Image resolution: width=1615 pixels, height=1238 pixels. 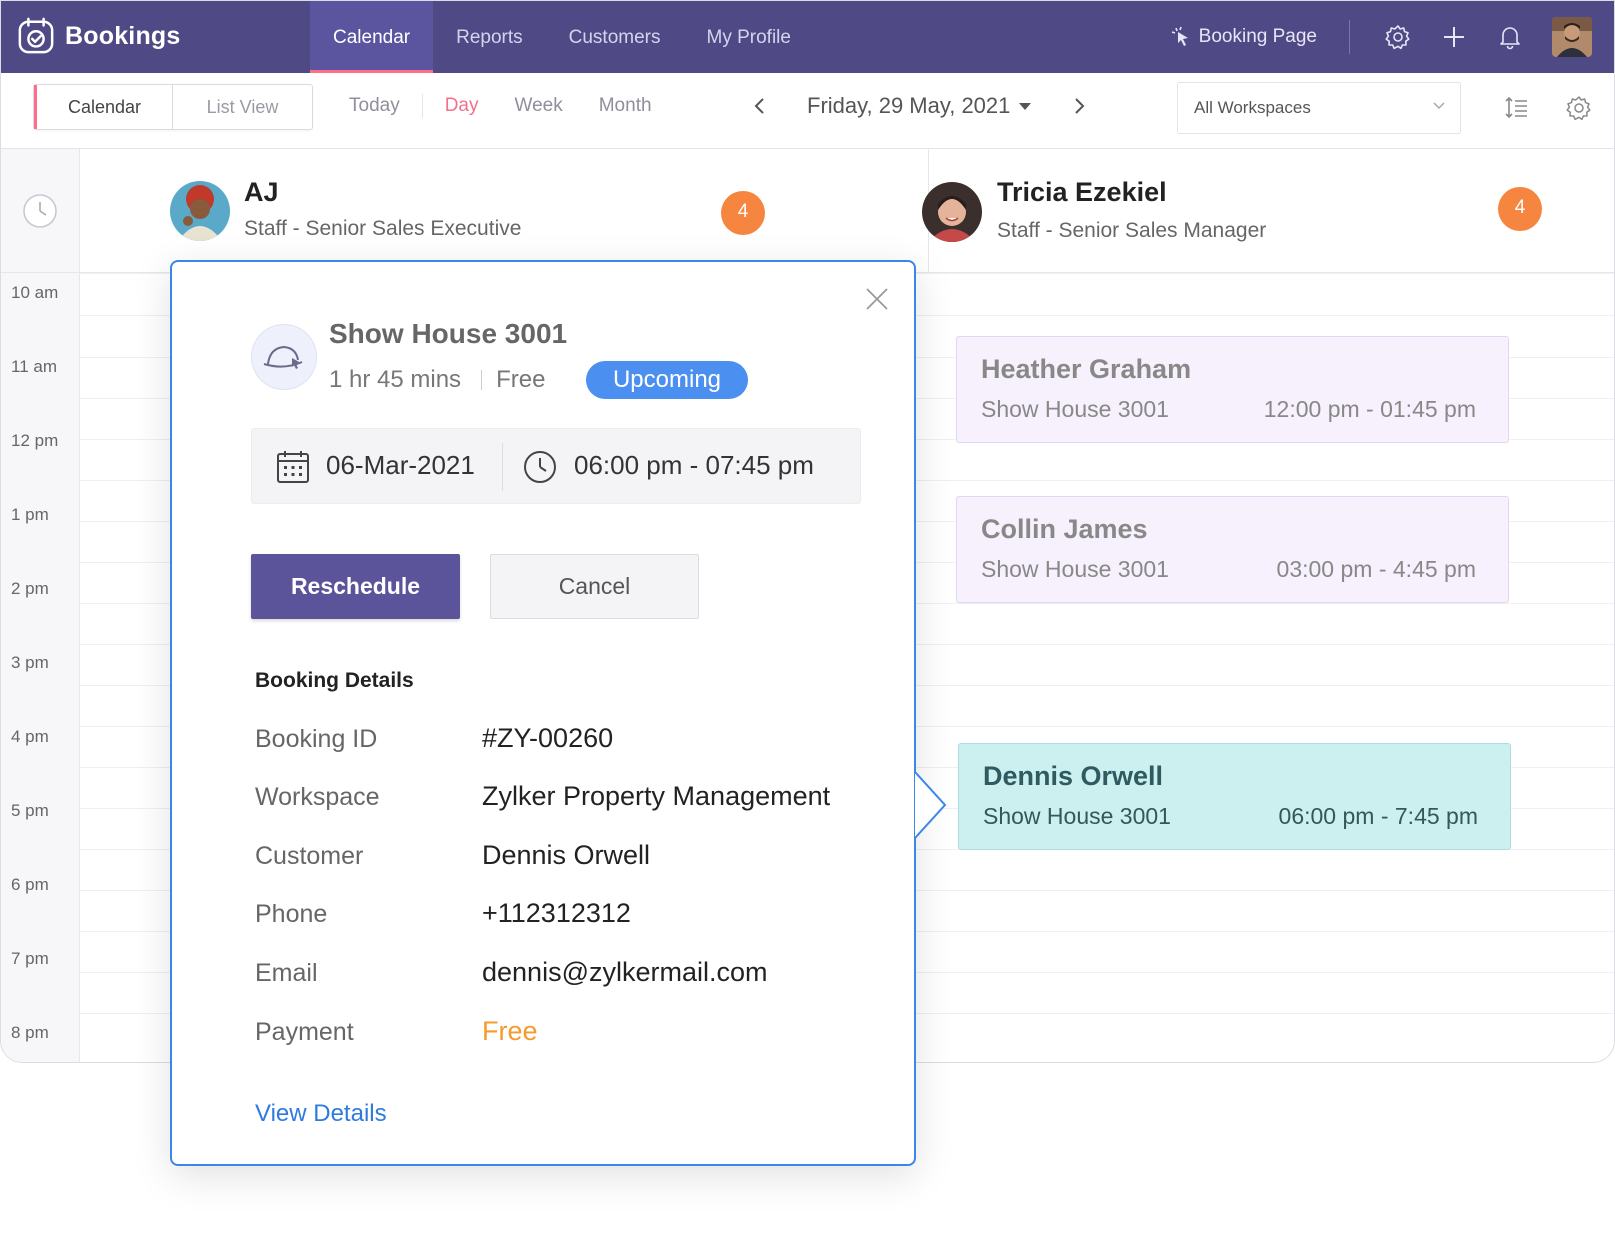 What do you see at coordinates (502, 467) in the screenshot?
I see `datetime-separator` at bounding box center [502, 467].